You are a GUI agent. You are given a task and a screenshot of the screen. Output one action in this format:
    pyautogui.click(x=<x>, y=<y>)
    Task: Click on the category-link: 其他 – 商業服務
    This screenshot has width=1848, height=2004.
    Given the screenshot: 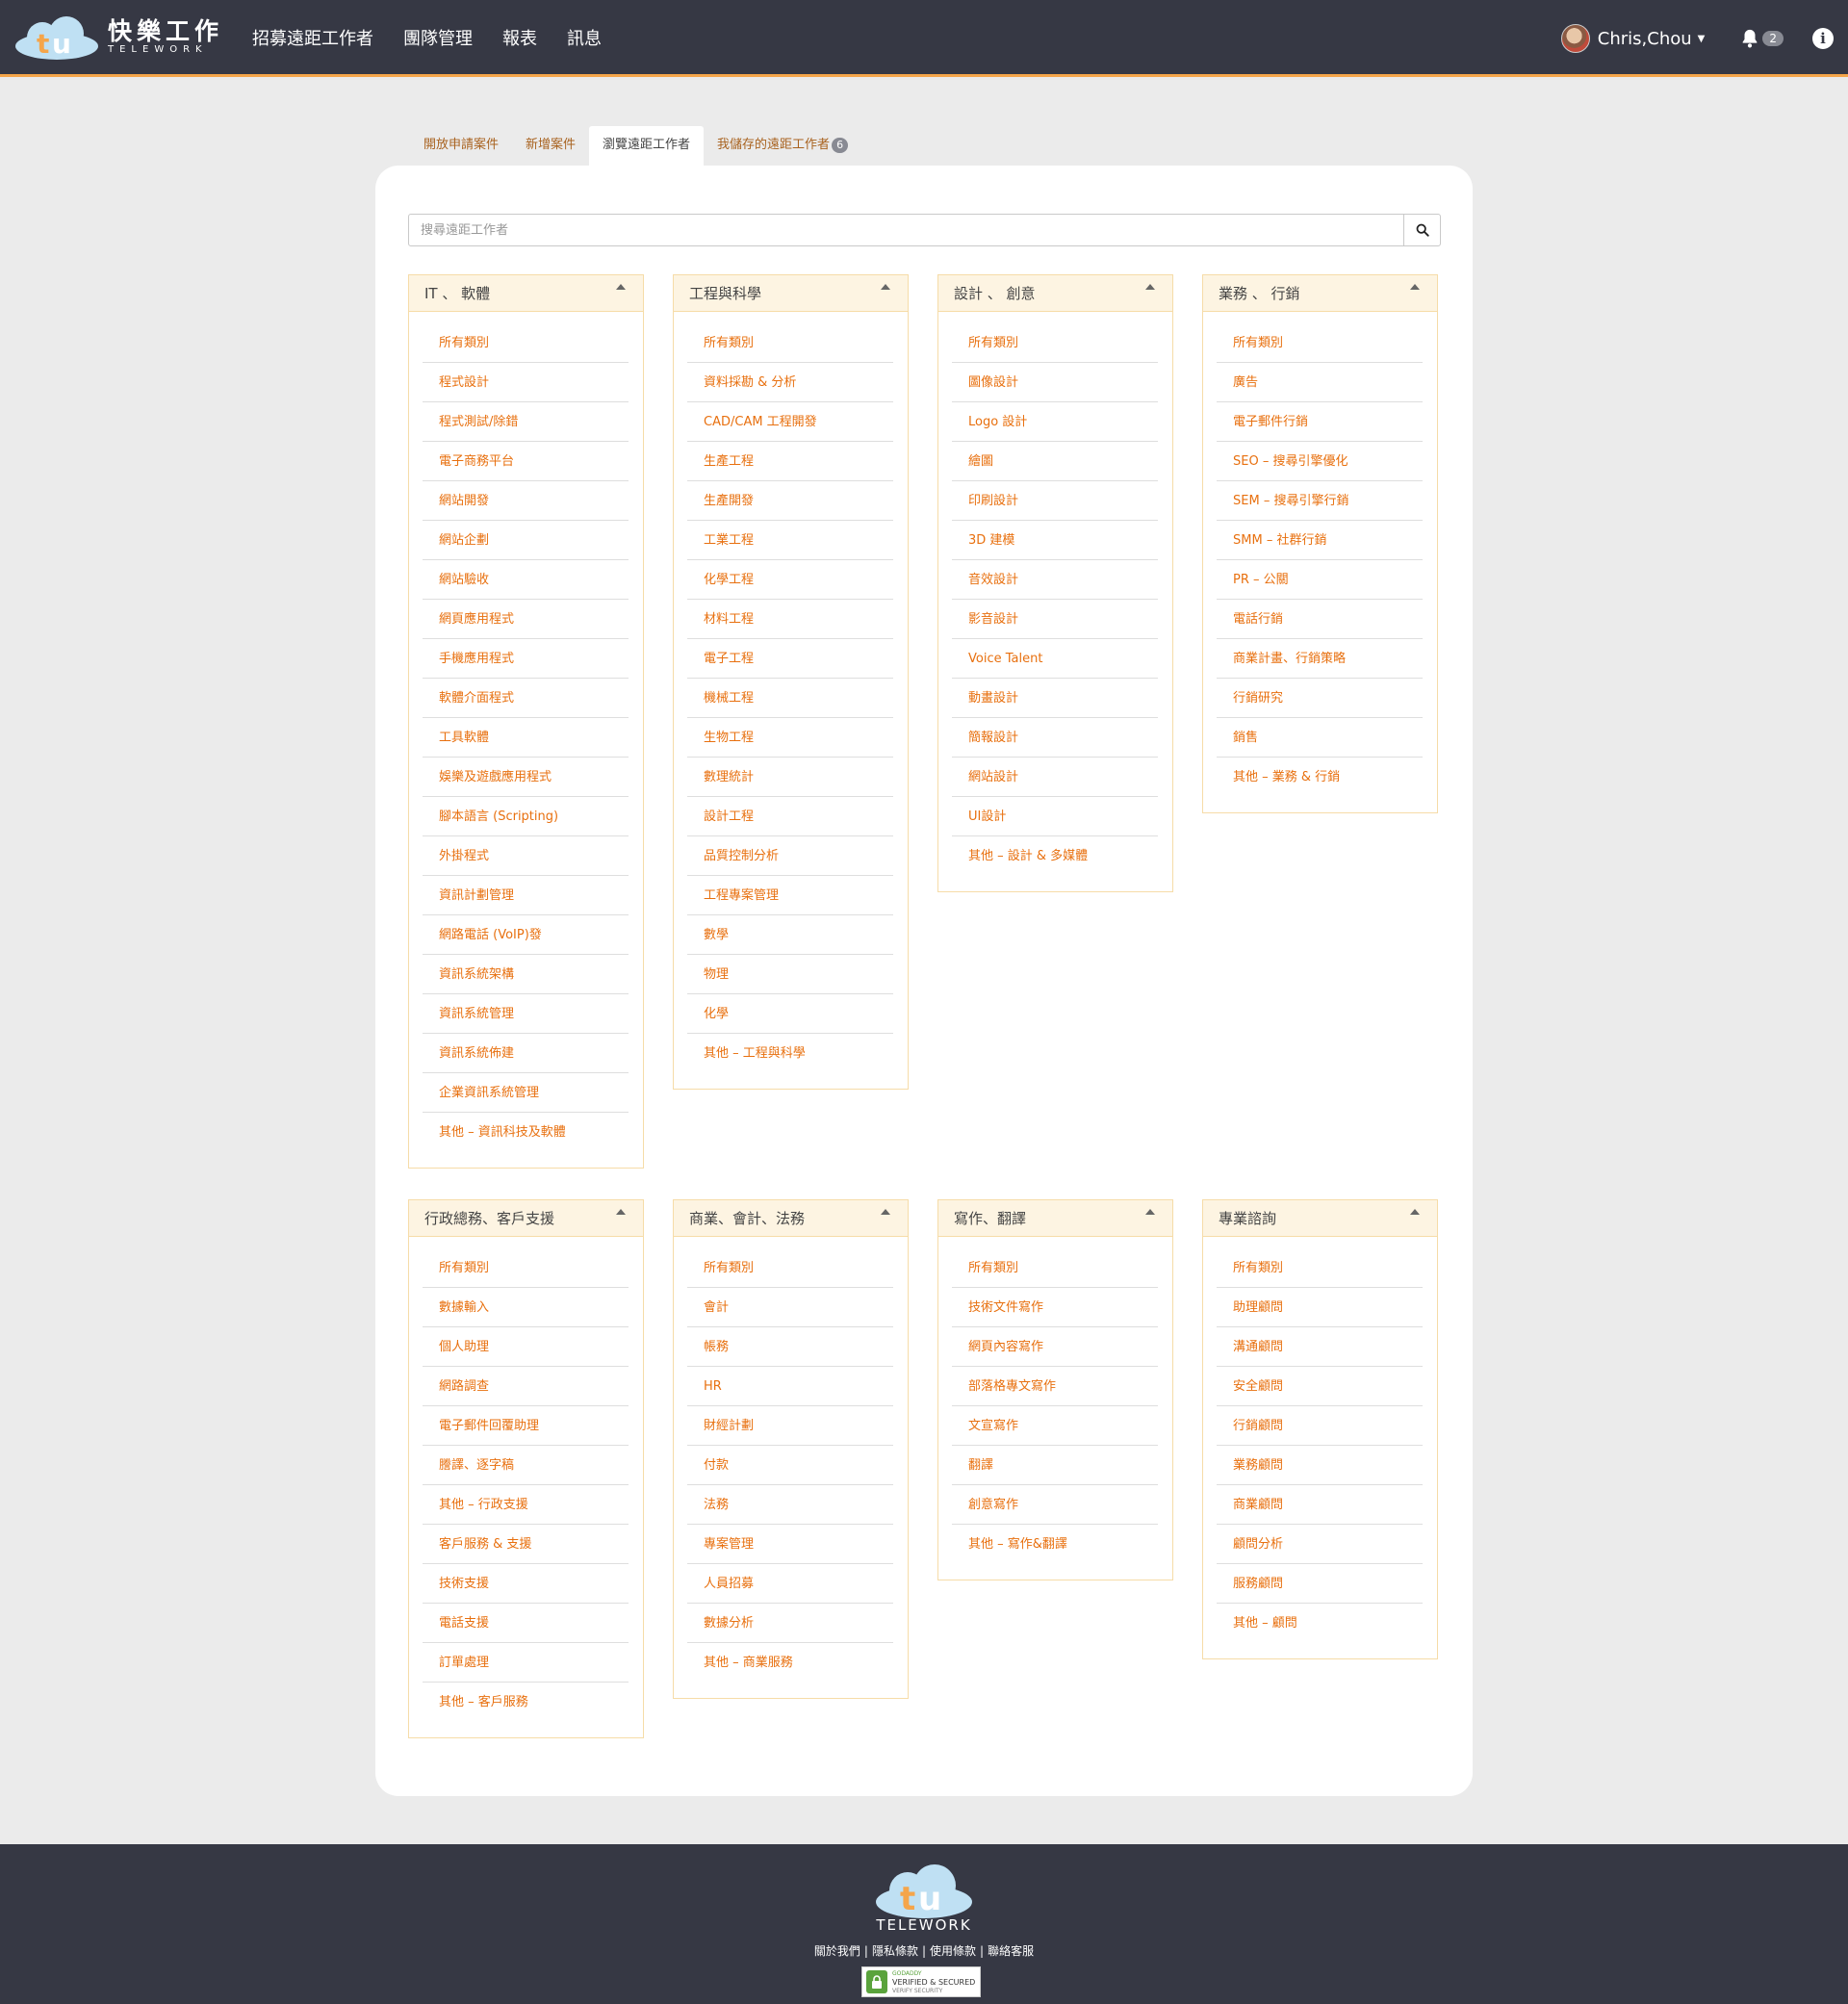 What is the action you would take?
    pyautogui.click(x=790, y=1663)
    